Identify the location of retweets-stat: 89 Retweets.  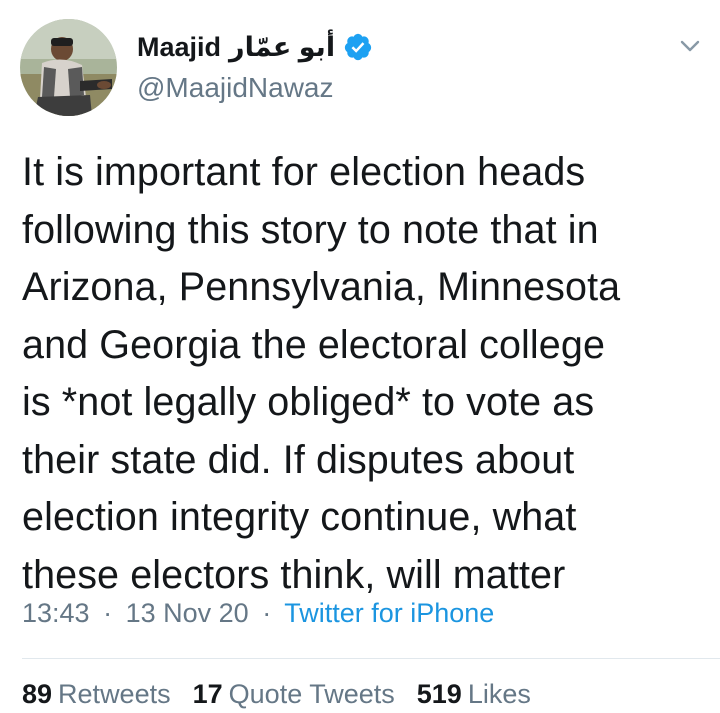
(96, 694).